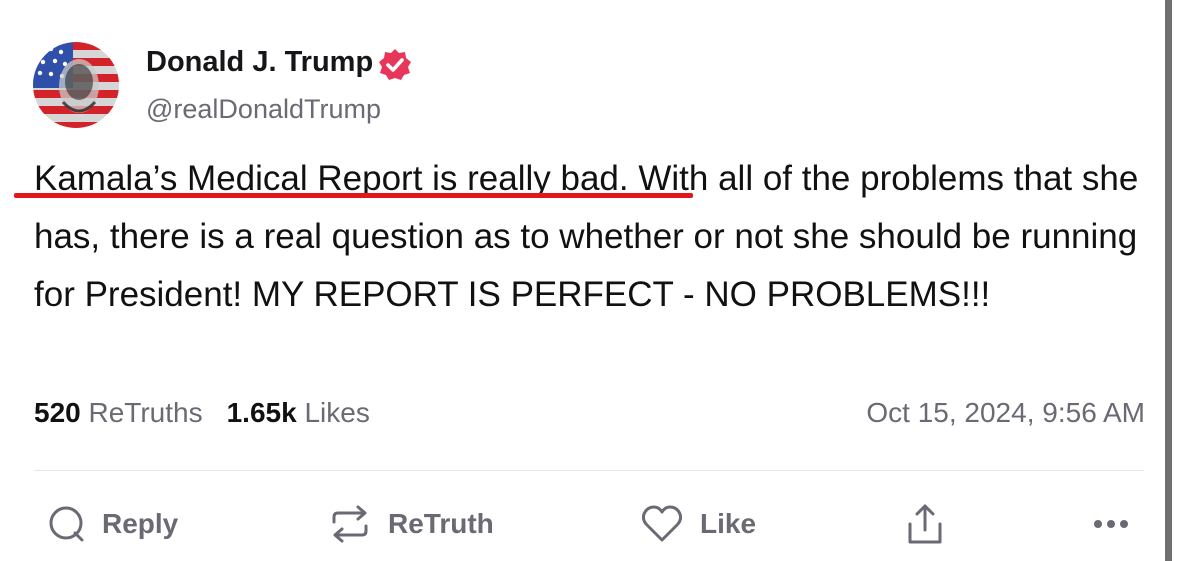 The image size is (1179, 561). What do you see at coordinates (263, 109) in the screenshot?
I see `author-handle: @realDonaldTrump` at bounding box center [263, 109].